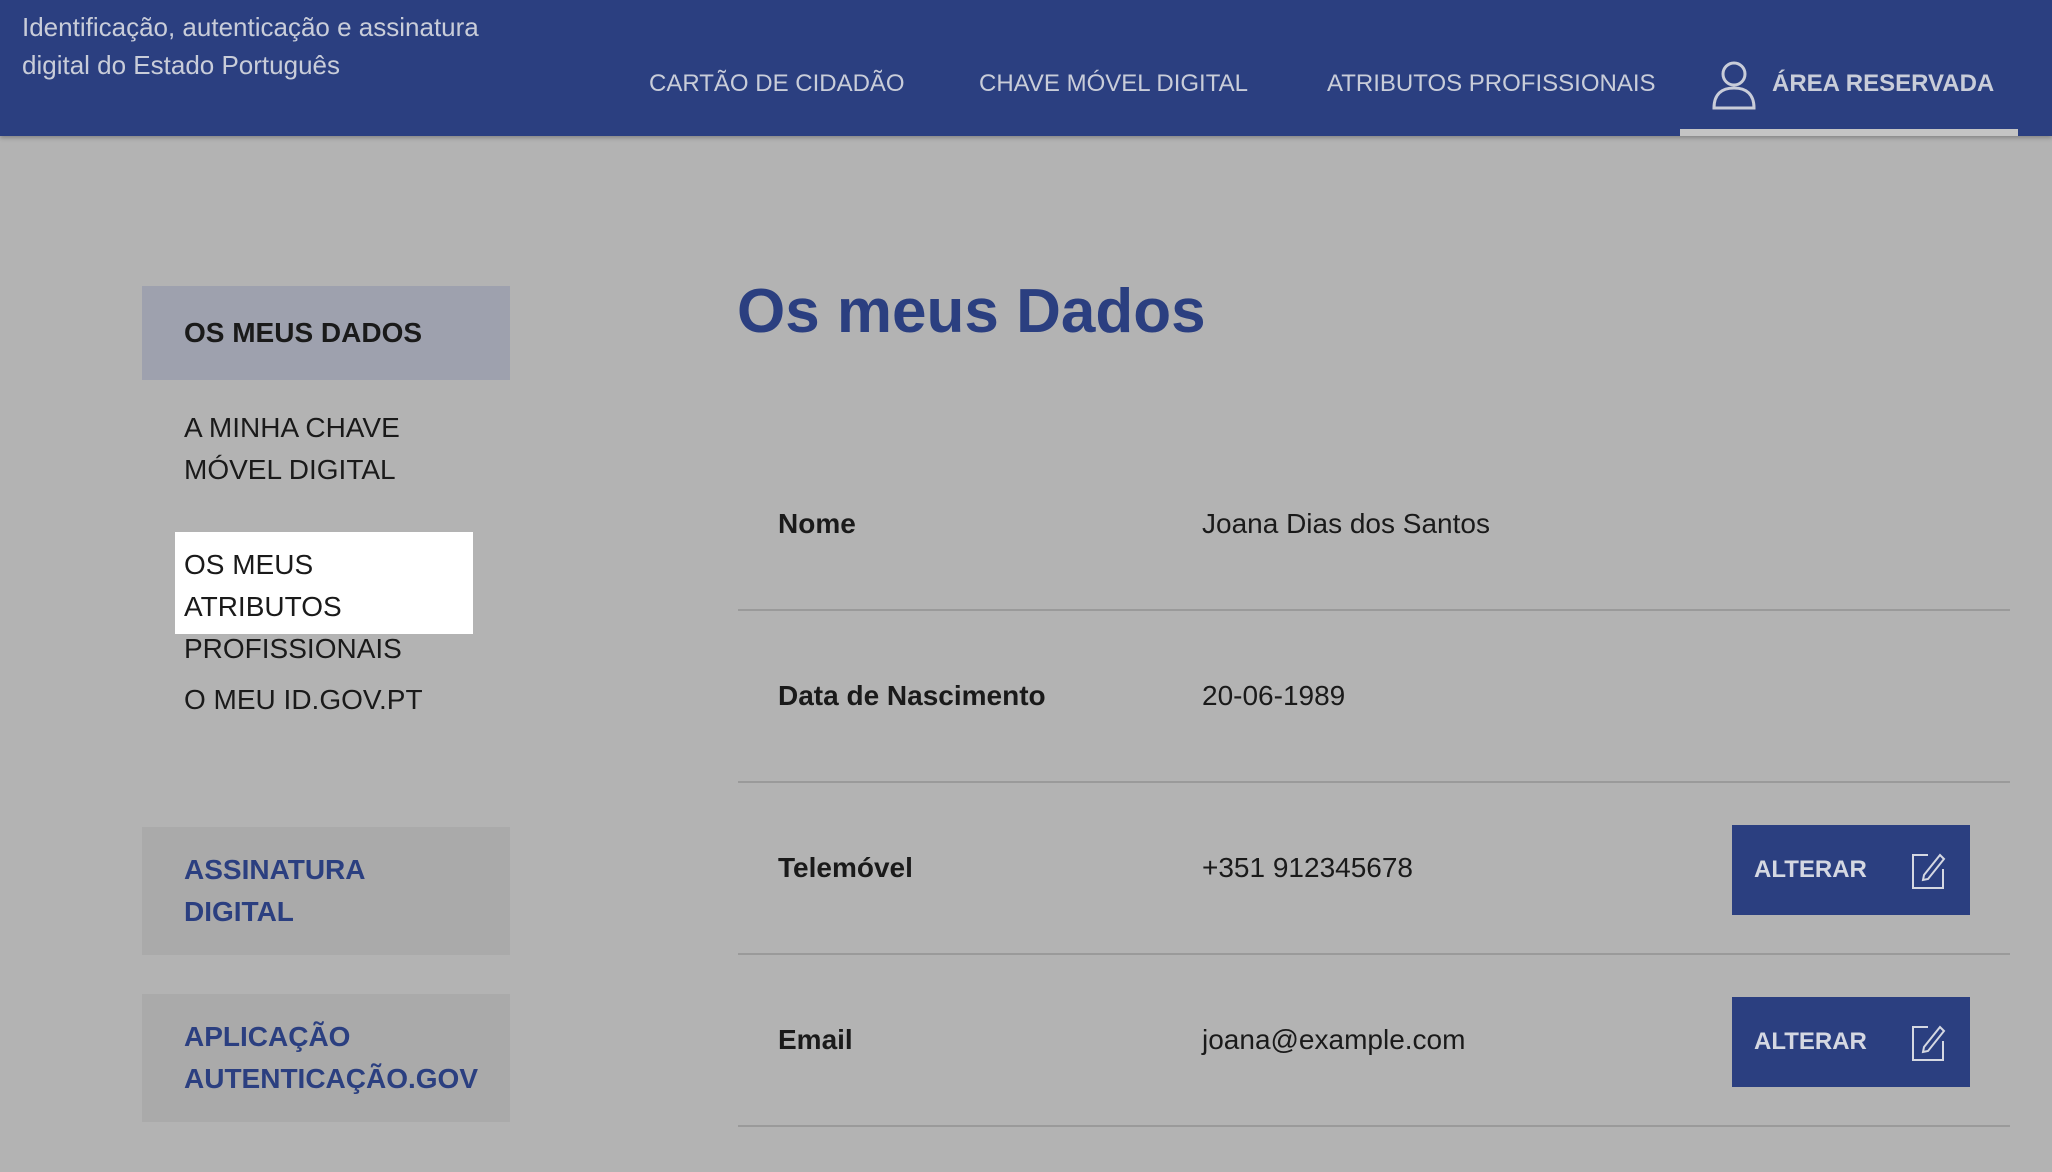 This screenshot has height=1172, width=2052. What do you see at coordinates (971, 311) in the screenshot?
I see `page-title: Os meus Dados` at bounding box center [971, 311].